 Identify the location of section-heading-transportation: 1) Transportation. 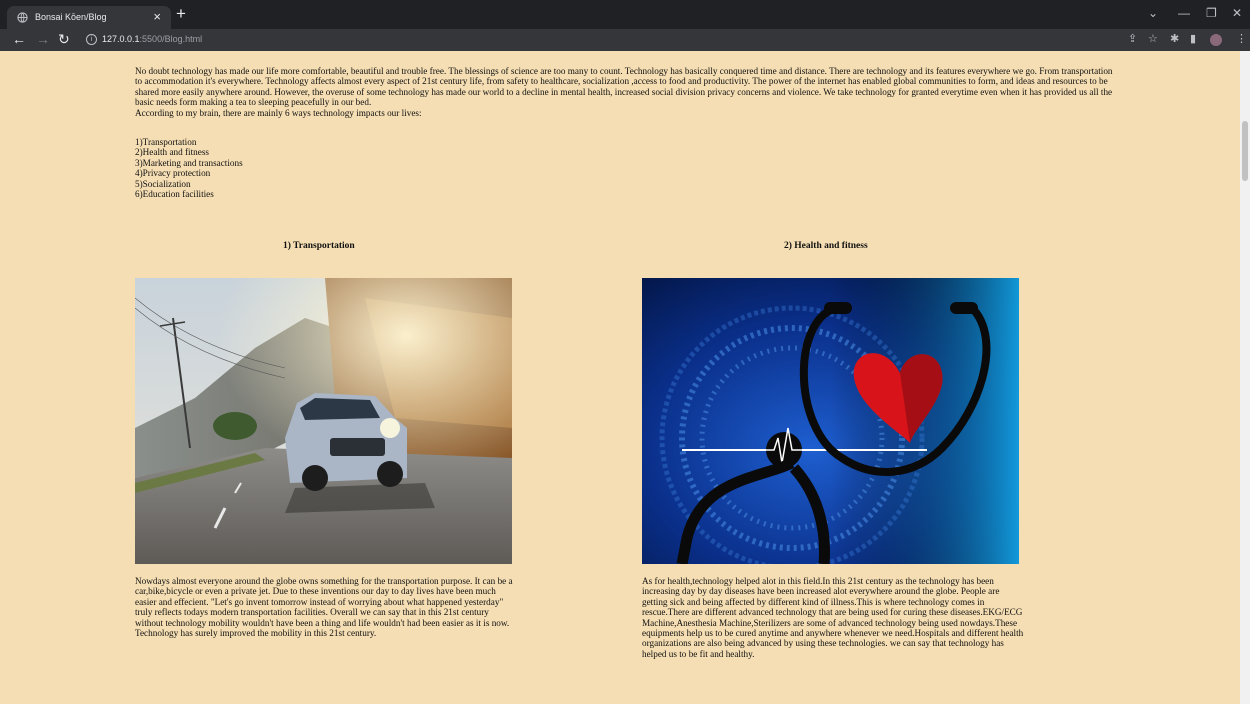
(319, 246).